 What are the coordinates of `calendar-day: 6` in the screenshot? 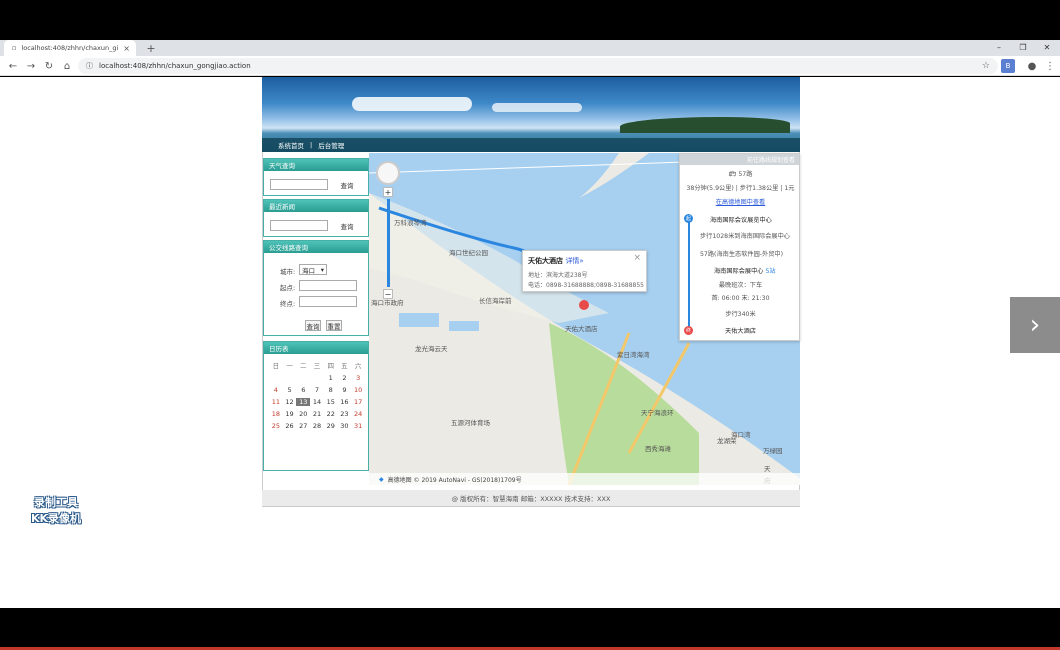 It's located at (303, 390).